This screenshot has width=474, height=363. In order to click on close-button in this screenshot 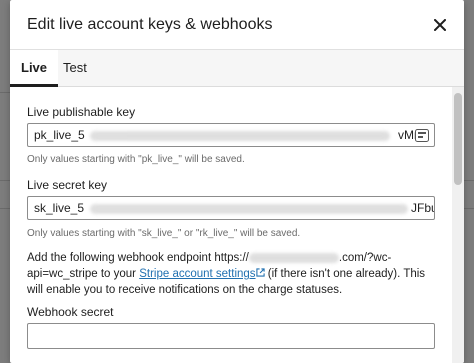, I will do `click(440, 25)`.